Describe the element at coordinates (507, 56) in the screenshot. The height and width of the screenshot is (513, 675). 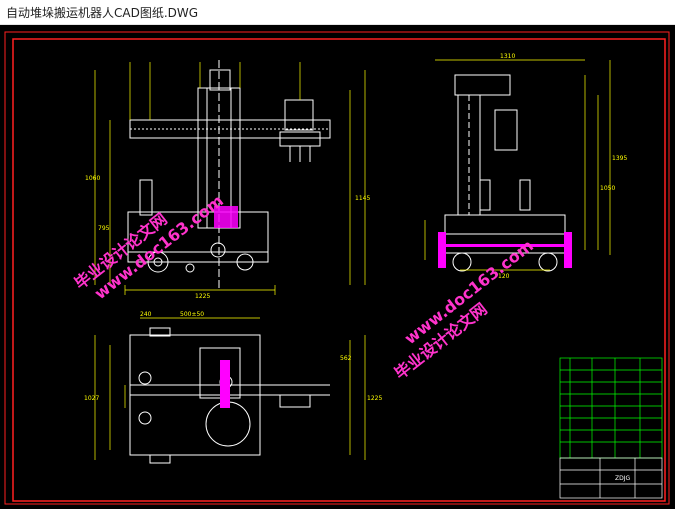
I see `dim-label: 1310` at that location.